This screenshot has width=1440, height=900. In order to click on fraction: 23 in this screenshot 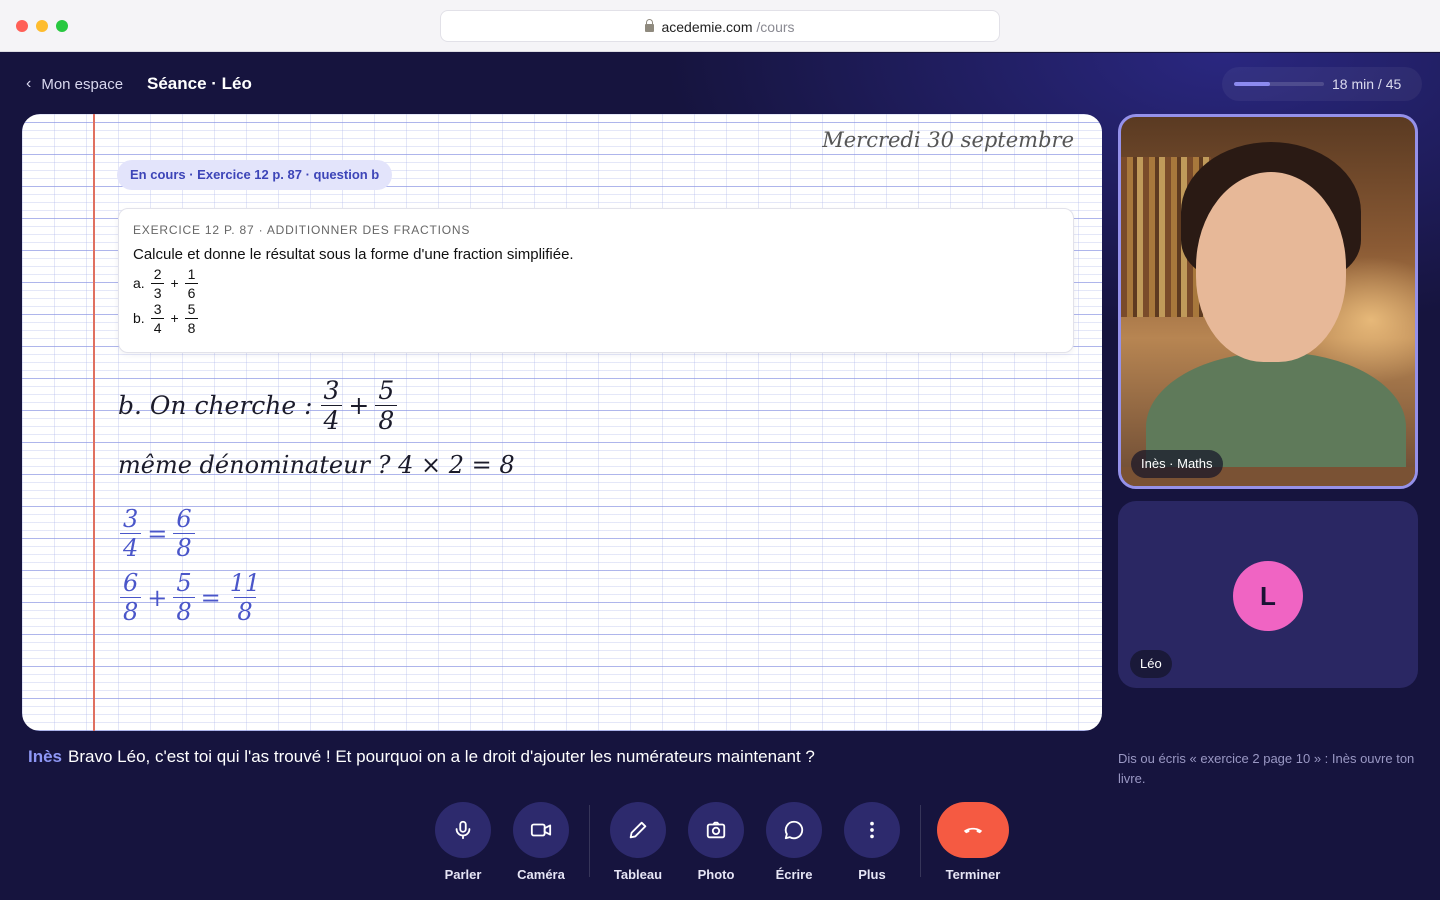, I will do `click(157, 282)`.